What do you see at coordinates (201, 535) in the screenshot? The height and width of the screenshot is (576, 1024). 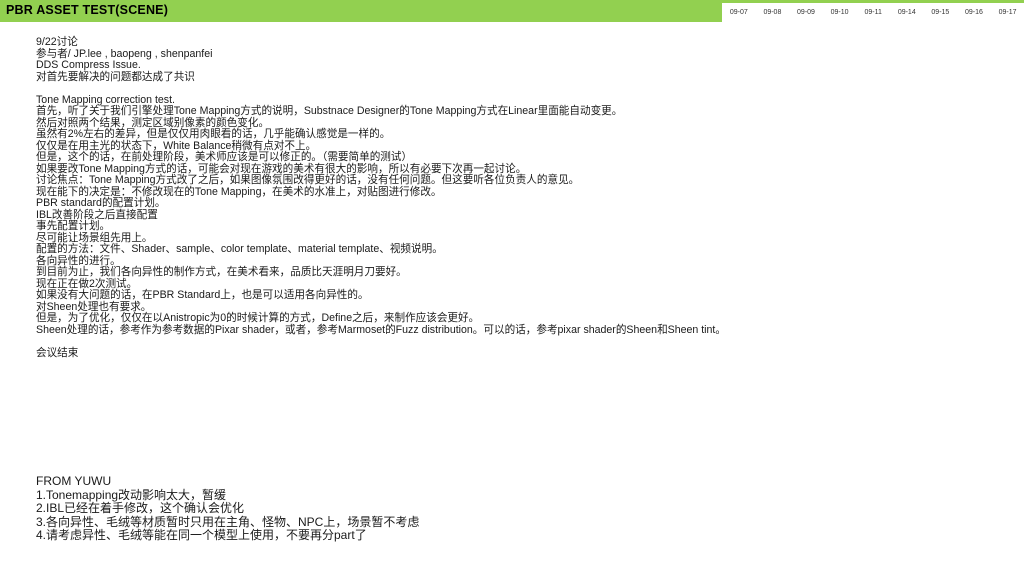 I see `feedback-item: 4.请考虑异性、毛绒等能在同一个模型上使用，不要再分part了` at bounding box center [201, 535].